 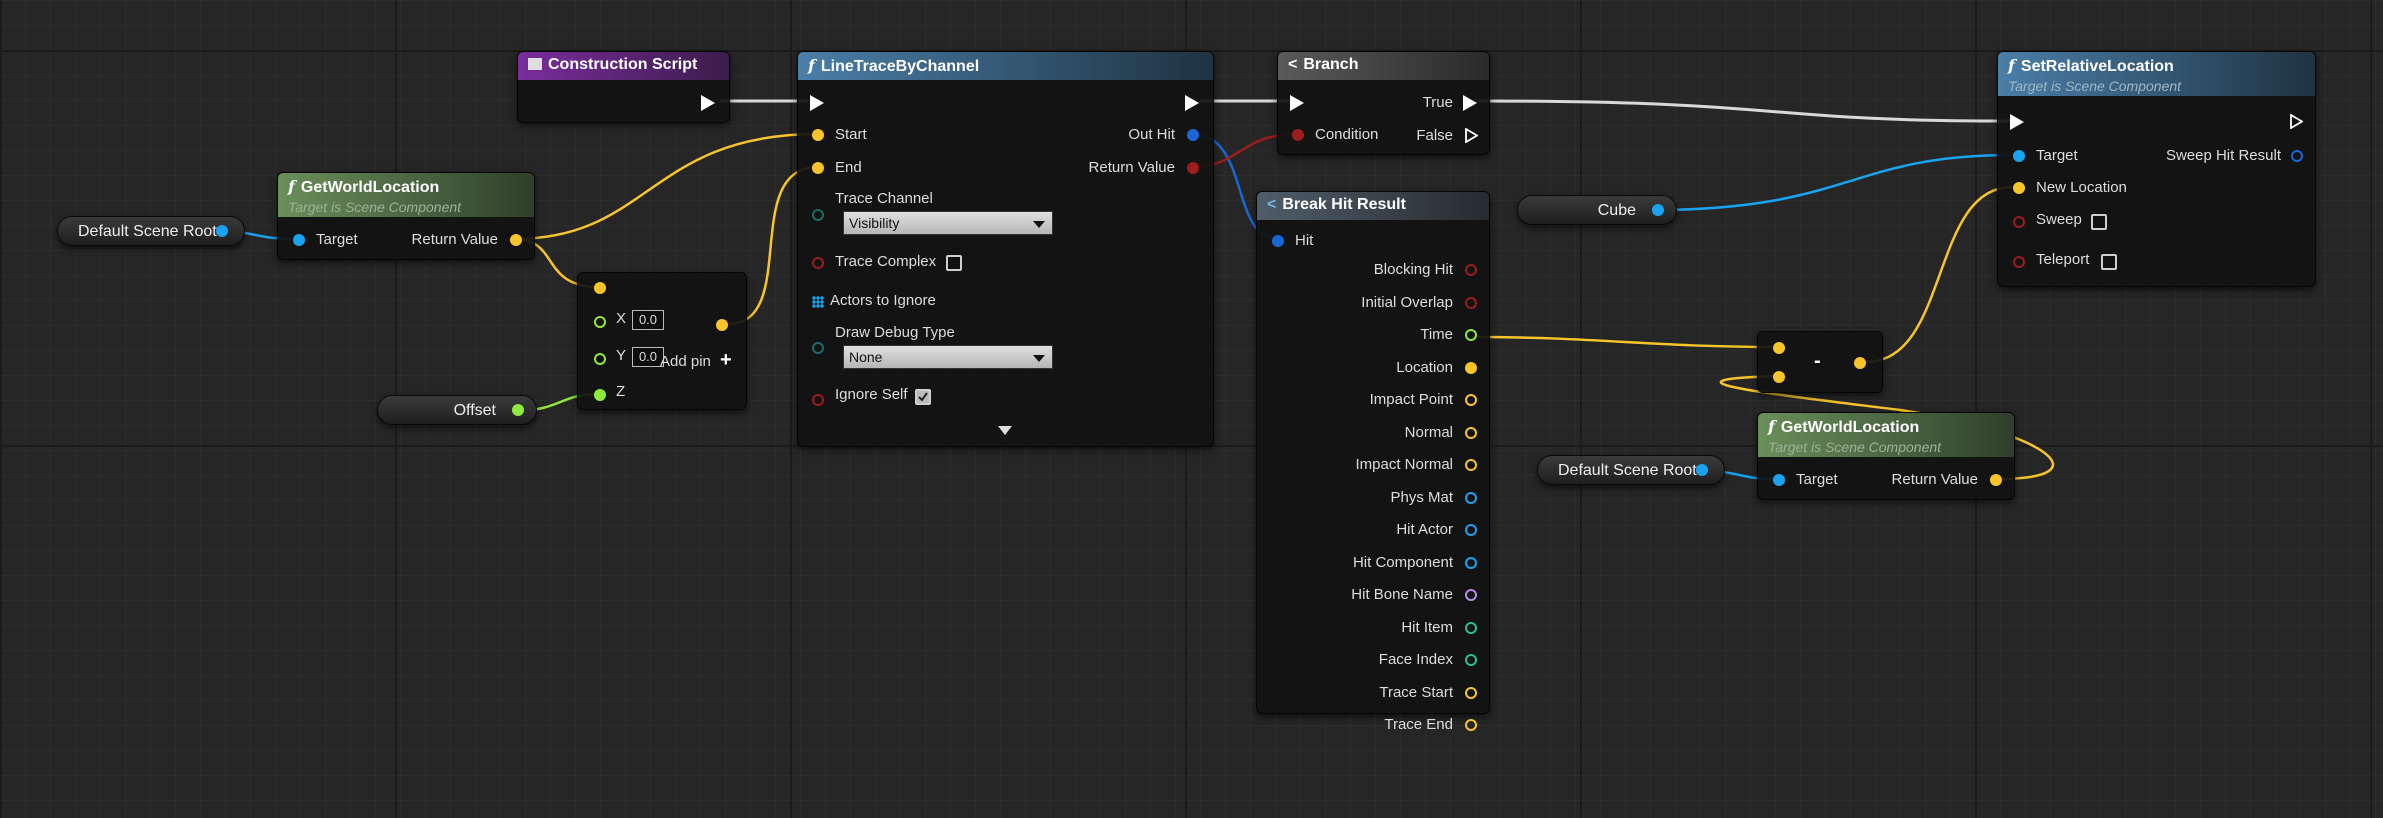 What do you see at coordinates (600, 288) in the screenshot?
I see `make-input-pin` at bounding box center [600, 288].